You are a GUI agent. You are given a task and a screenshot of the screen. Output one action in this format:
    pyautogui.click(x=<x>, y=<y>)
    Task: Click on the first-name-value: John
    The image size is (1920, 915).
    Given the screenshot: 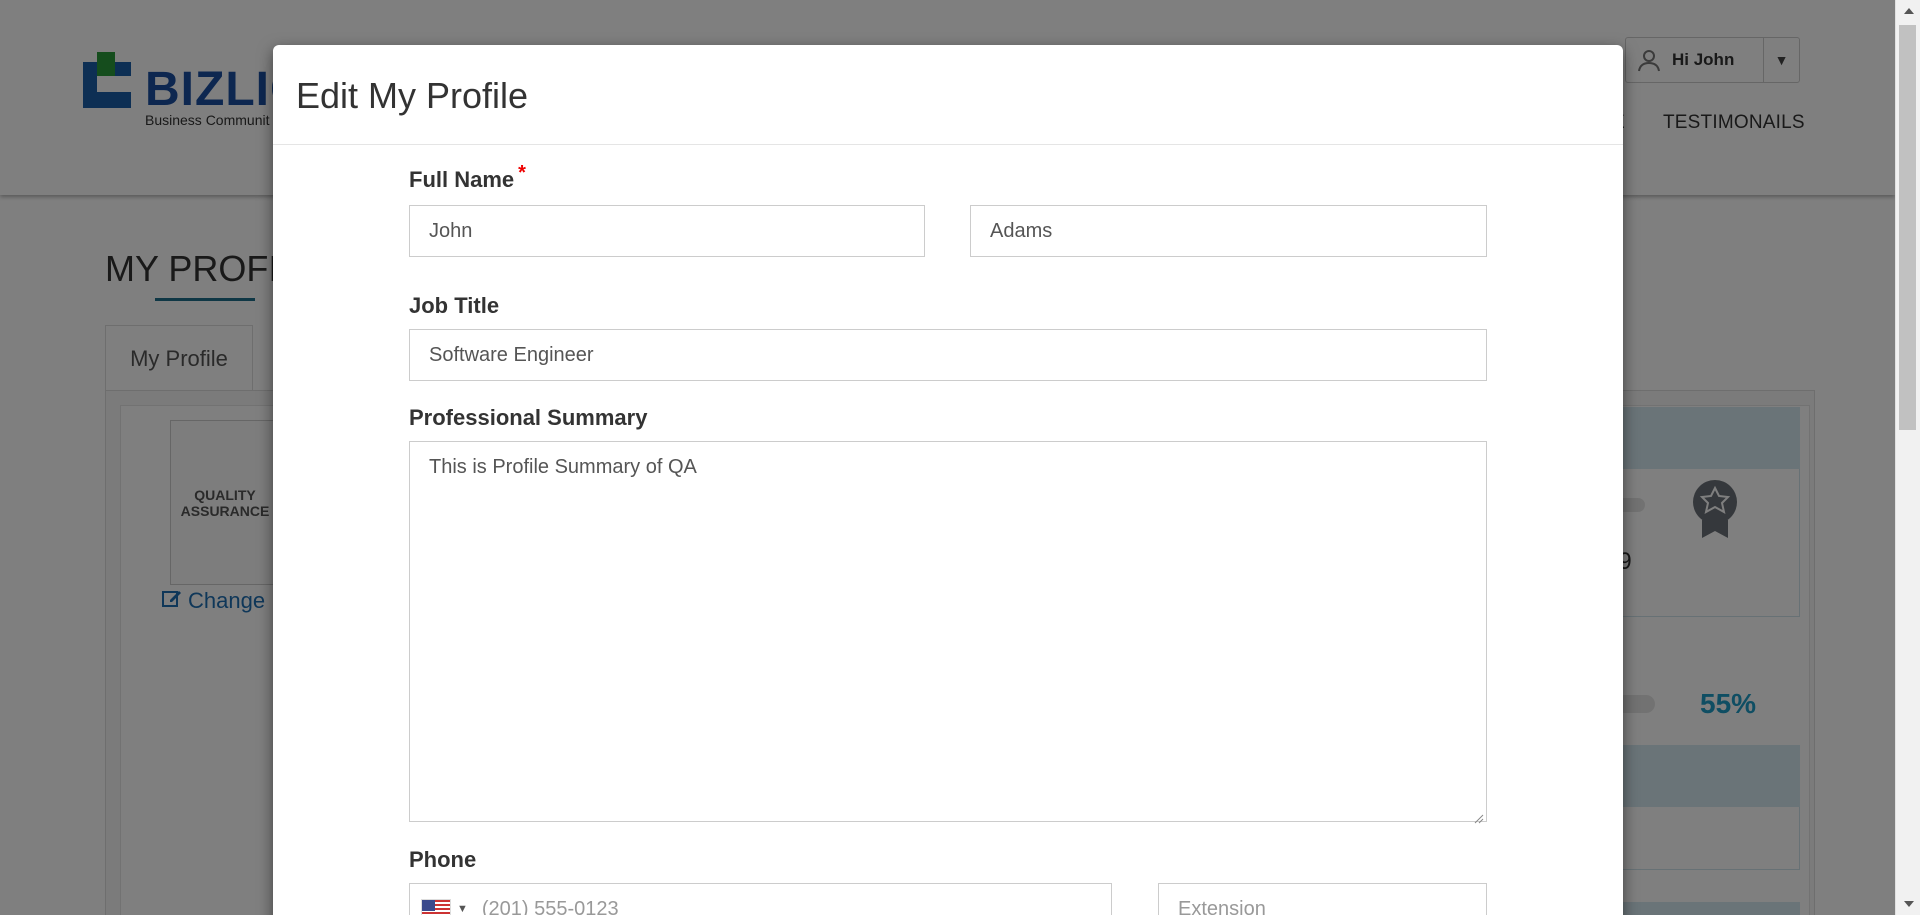 What is the action you would take?
    pyautogui.click(x=451, y=230)
    